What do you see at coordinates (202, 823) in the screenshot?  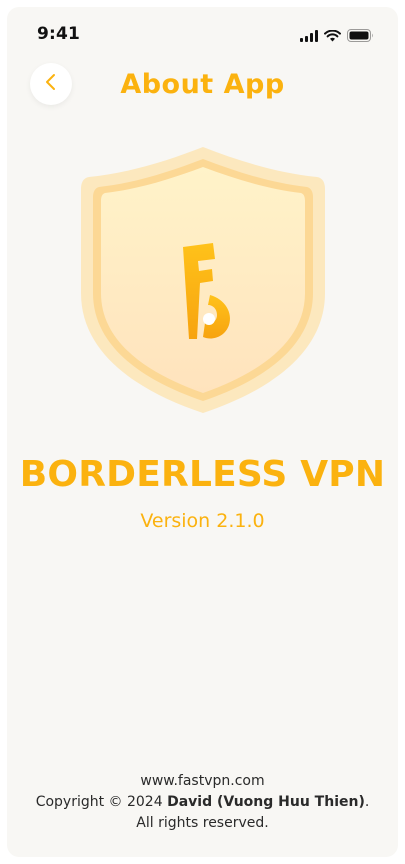 I see `rights-text: All rights reserved.` at bounding box center [202, 823].